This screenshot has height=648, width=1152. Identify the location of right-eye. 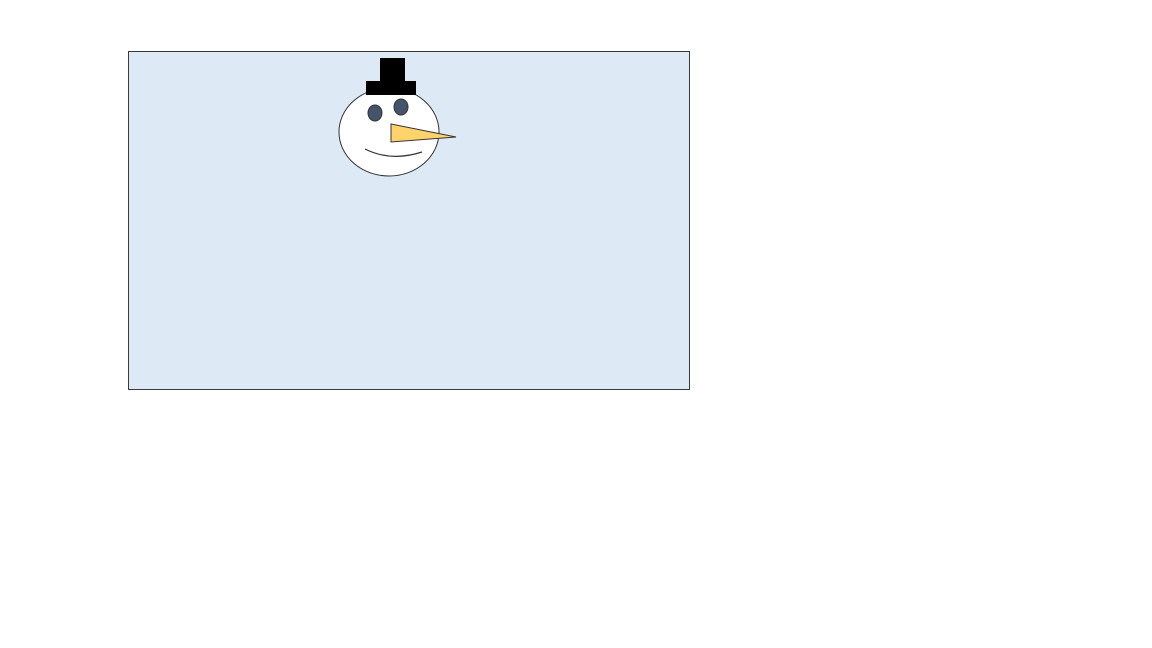
(401, 107).